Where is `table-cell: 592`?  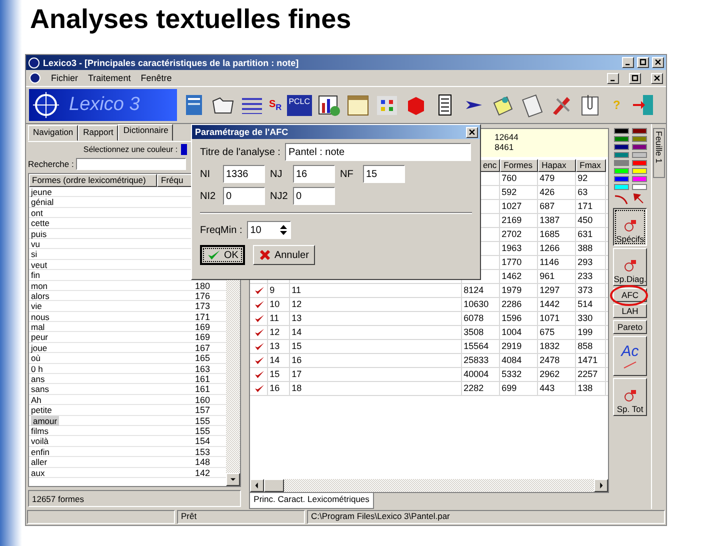 table-cell: 592 is located at coordinates (509, 192).